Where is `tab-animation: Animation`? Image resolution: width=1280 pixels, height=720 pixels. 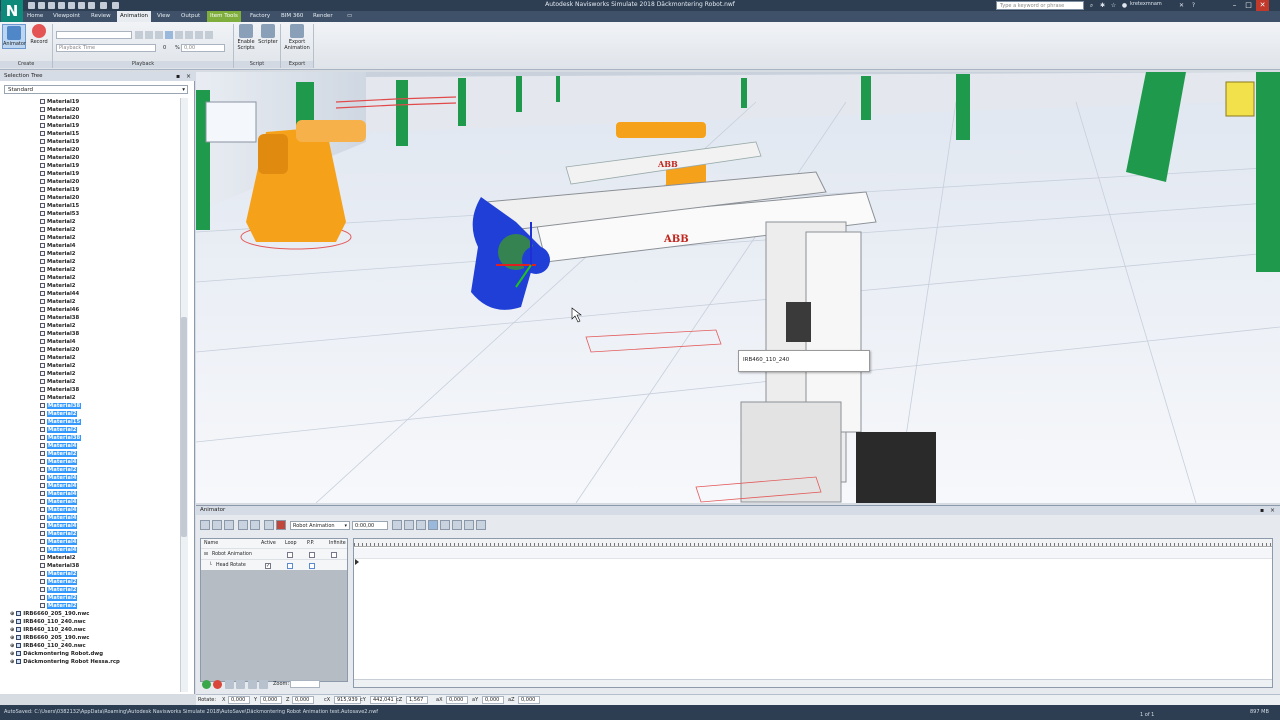 tab-animation: Animation is located at coordinates (134, 16).